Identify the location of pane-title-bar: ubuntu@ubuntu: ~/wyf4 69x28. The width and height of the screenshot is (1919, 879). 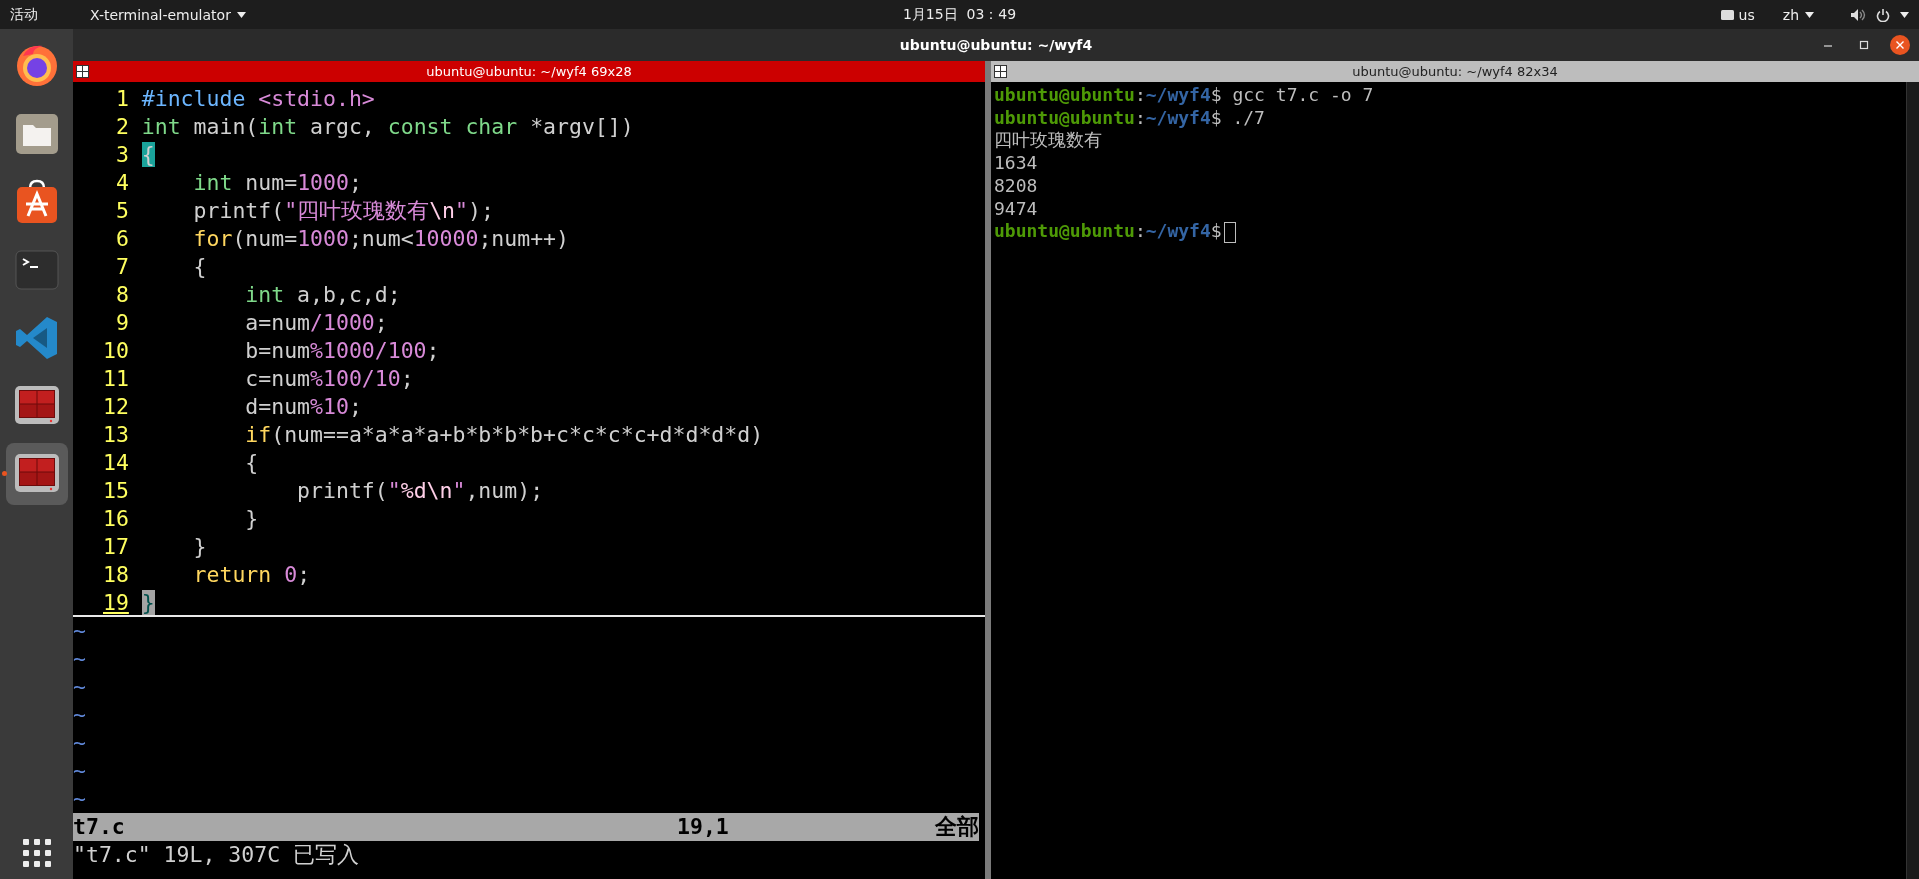
(529, 71).